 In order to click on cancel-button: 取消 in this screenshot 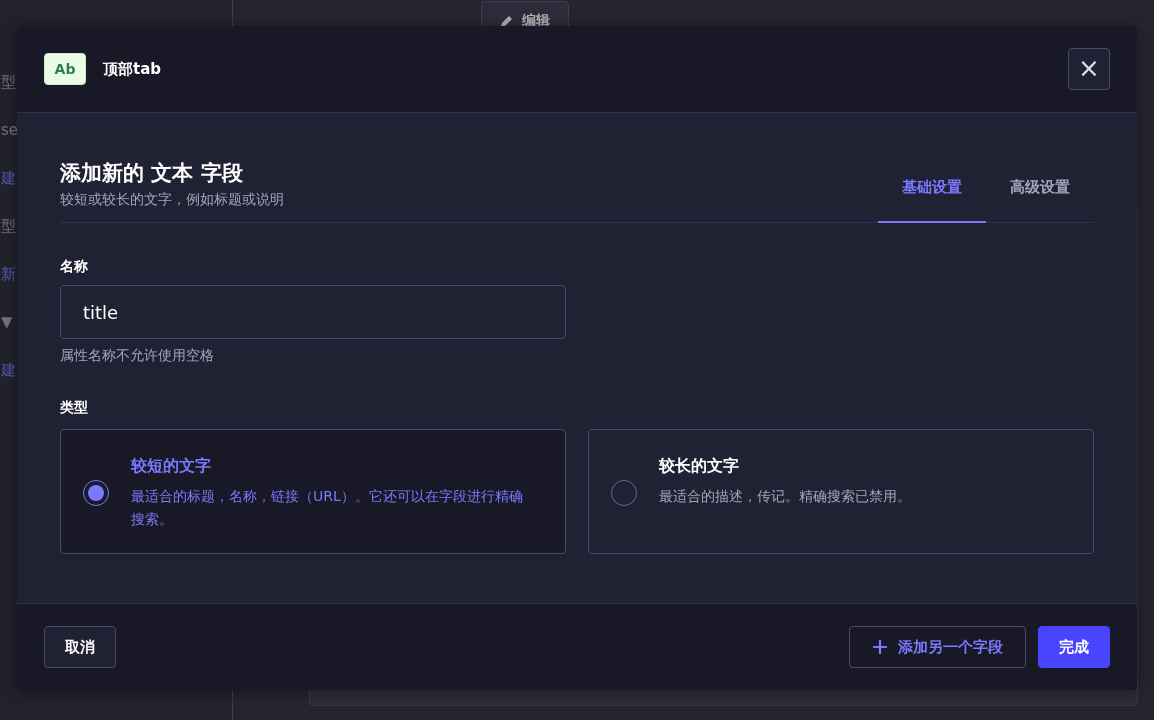, I will do `click(80, 647)`.